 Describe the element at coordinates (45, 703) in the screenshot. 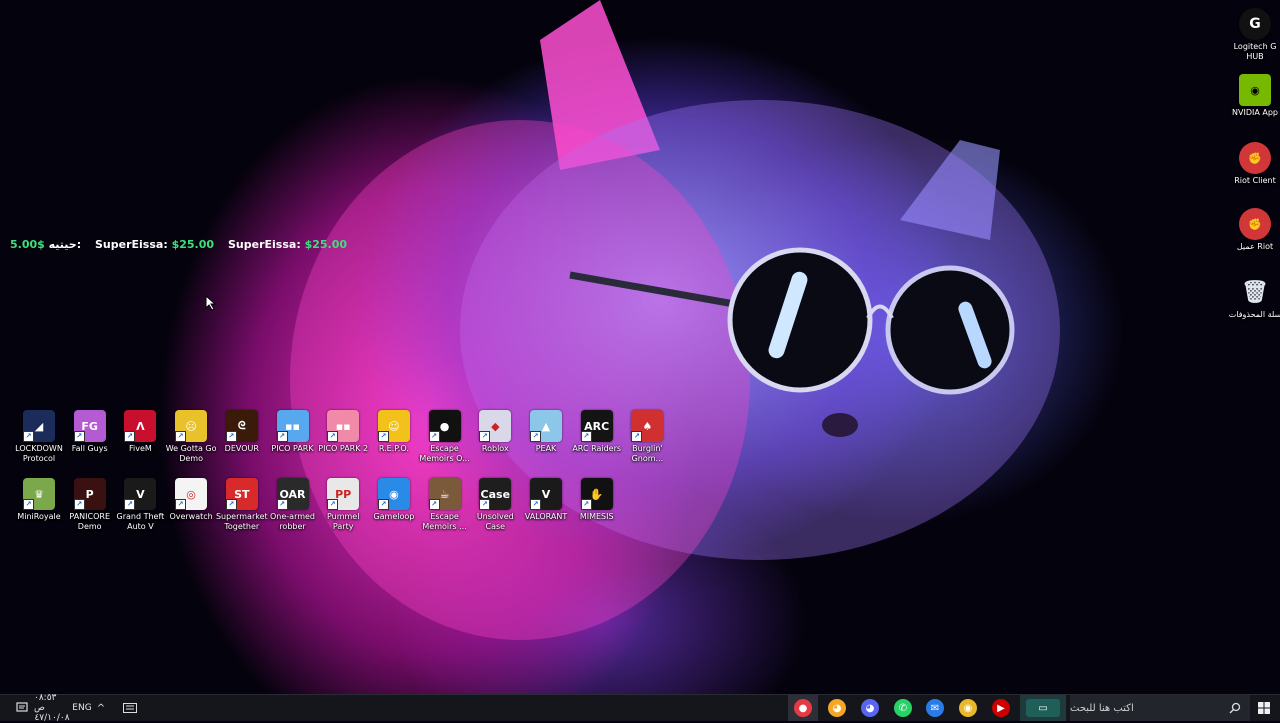

I see `clock-time: ٠٨:٥٣ ص` at that location.